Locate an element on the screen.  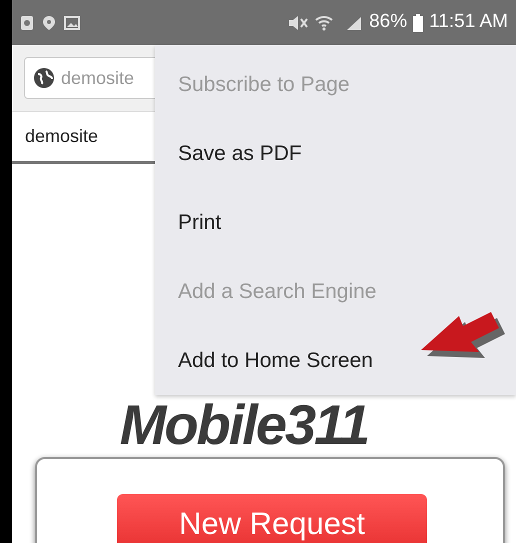
clipboard-icon is located at coordinates (27, 22).